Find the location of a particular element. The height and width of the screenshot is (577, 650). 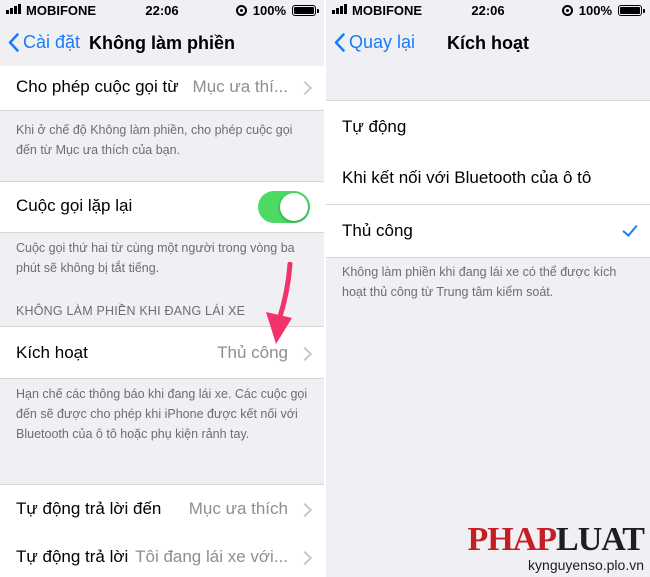

watermark: PHAPLUAT kynguyenso.plo.vn is located at coordinates (556, 548).